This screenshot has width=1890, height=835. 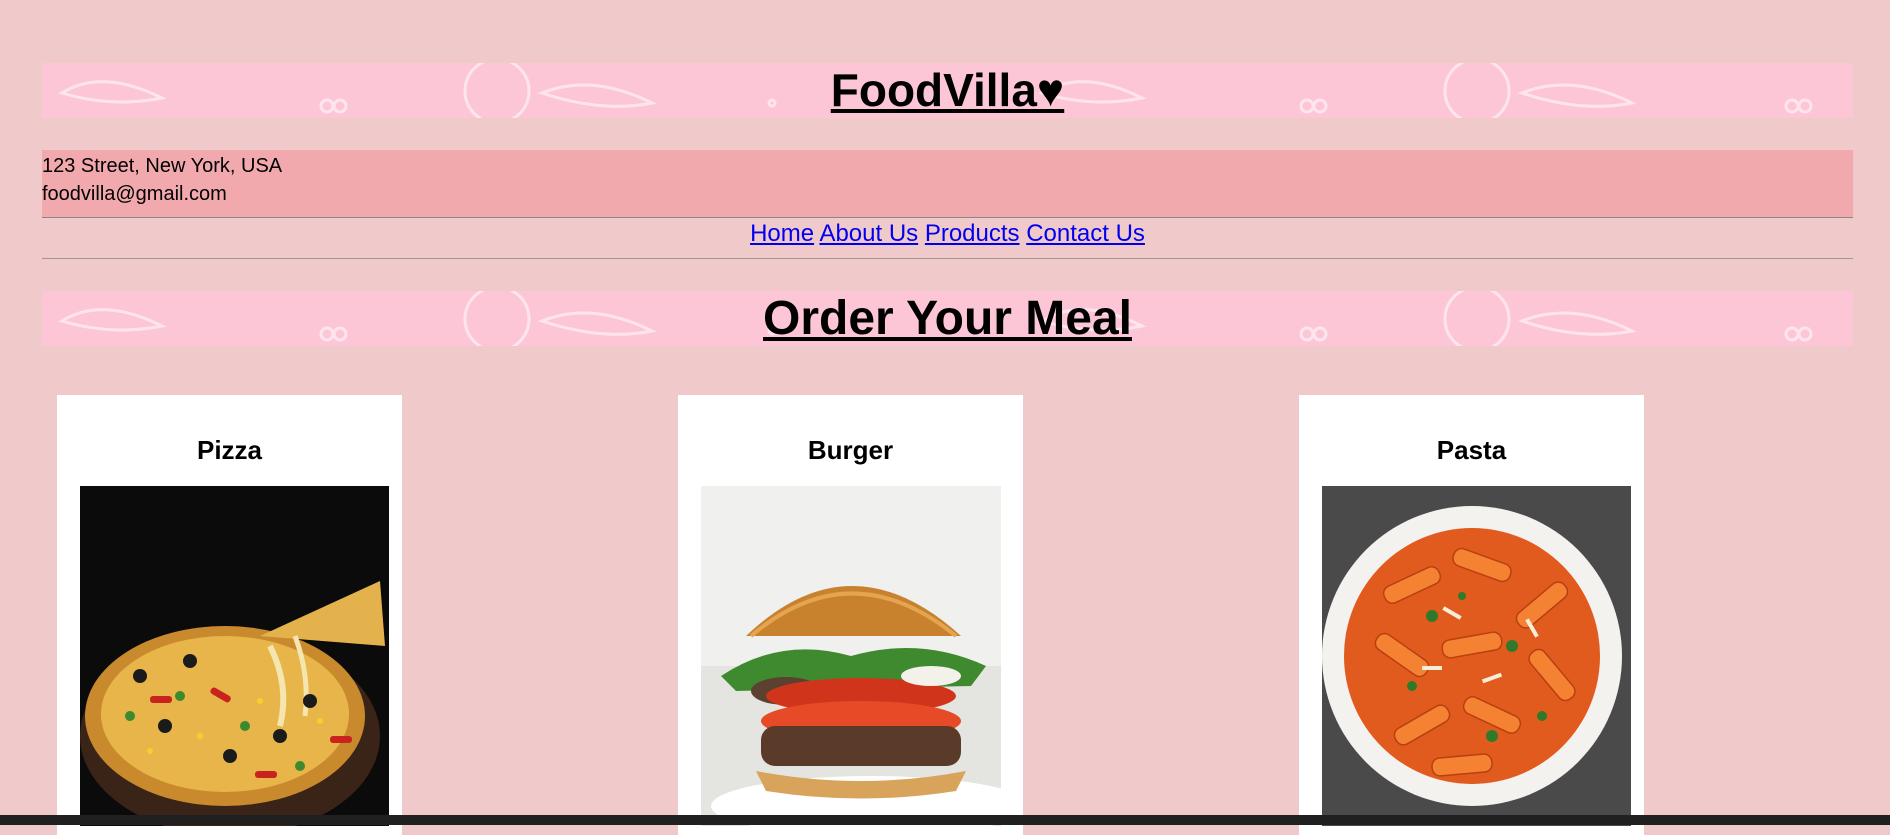 I want to click on site-title: FoodVilla♥, so click(x=947, y=90).